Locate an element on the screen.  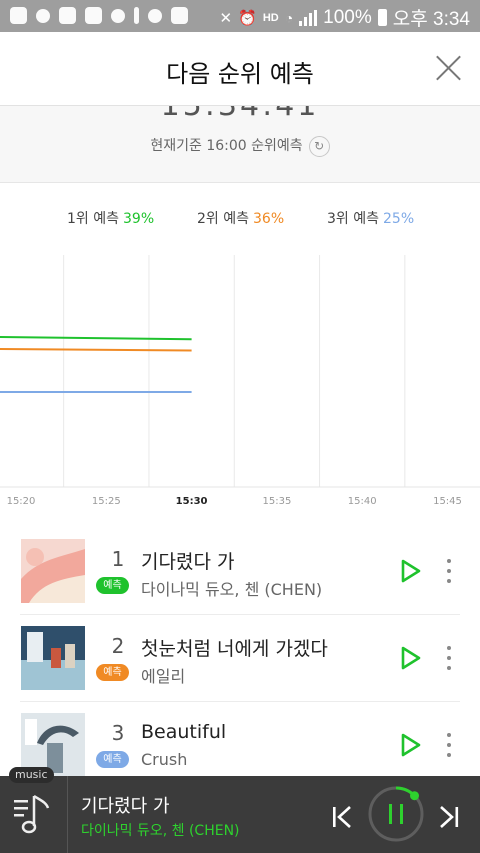
legend-item-2: 2위 예측 36% is located at coordinates (240, 218).